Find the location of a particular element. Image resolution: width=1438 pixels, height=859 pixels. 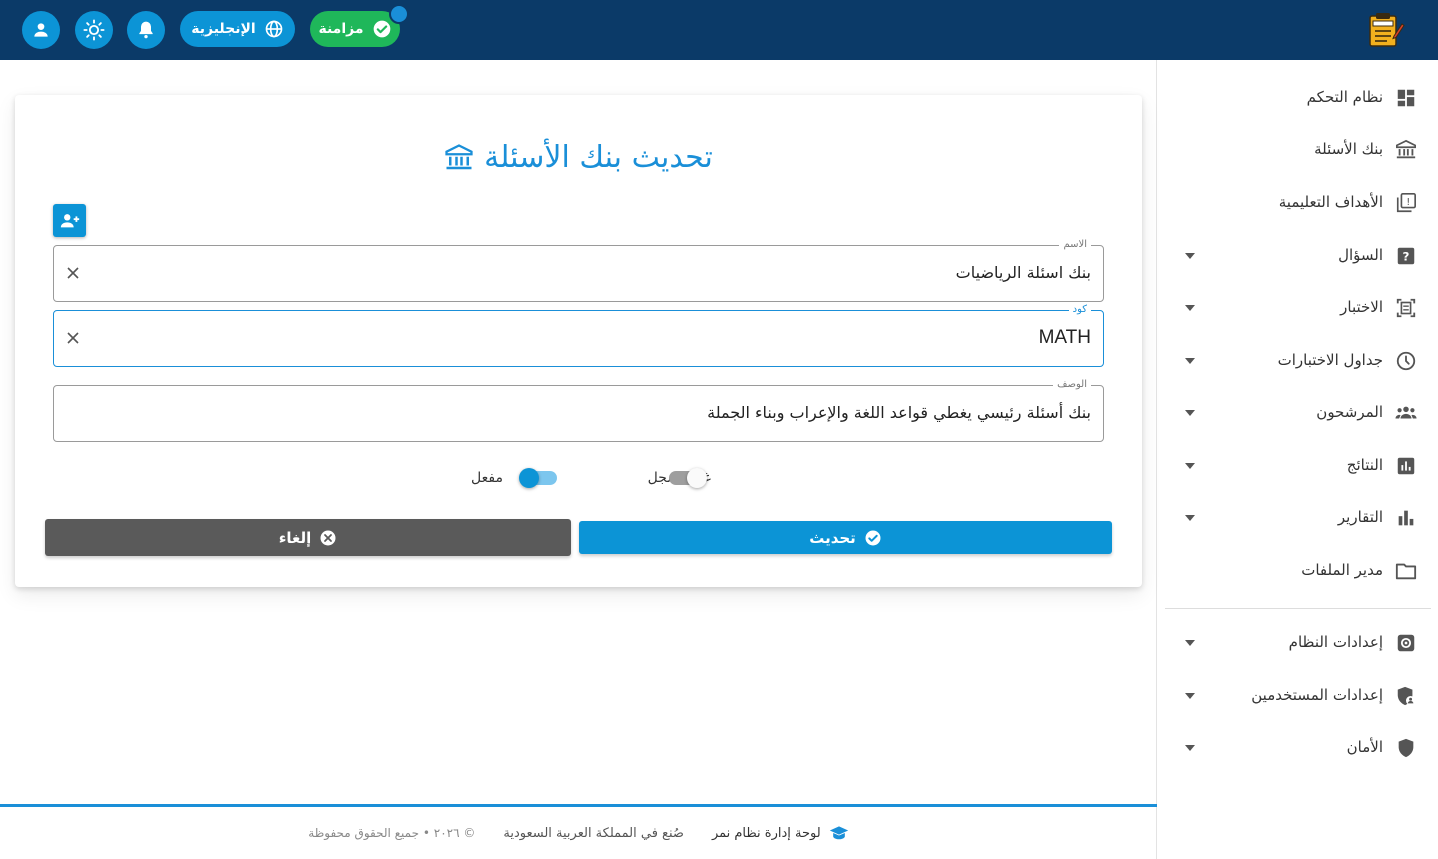

sidebar-item-user-settings: إعدادات المستخدمين is located at coordinates (1297, 696).